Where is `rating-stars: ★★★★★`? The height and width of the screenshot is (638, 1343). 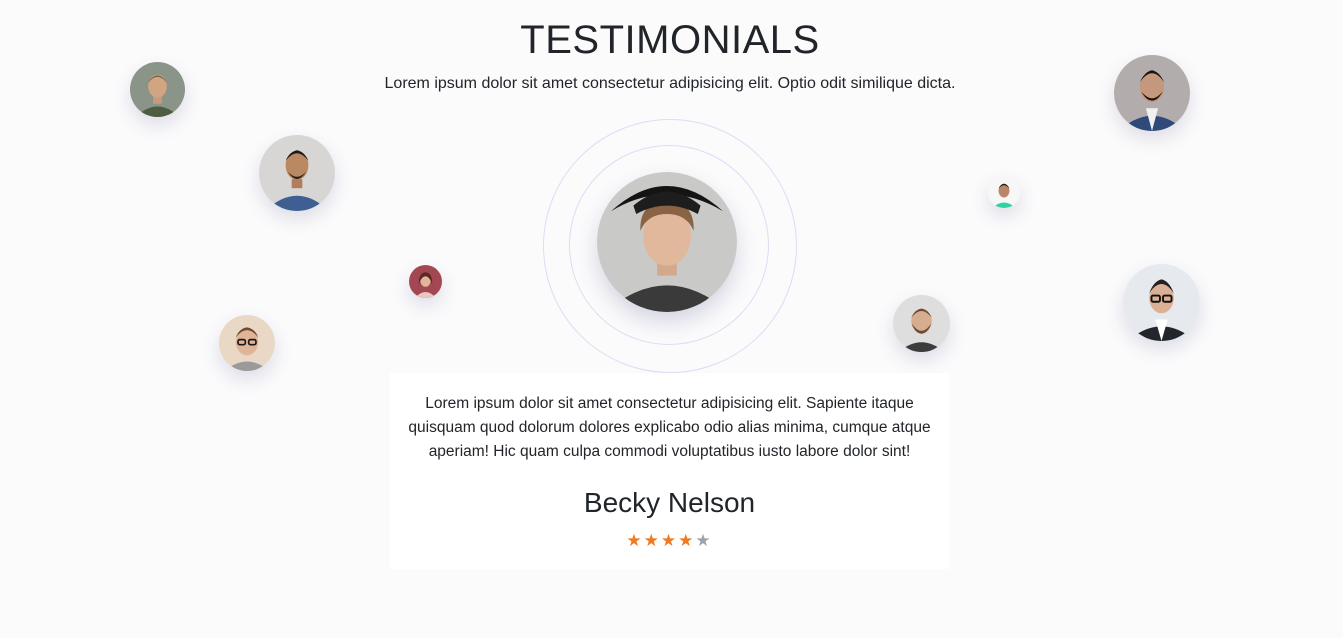 rating-stars: ★★★★★ is located at coordinates (669, 541).